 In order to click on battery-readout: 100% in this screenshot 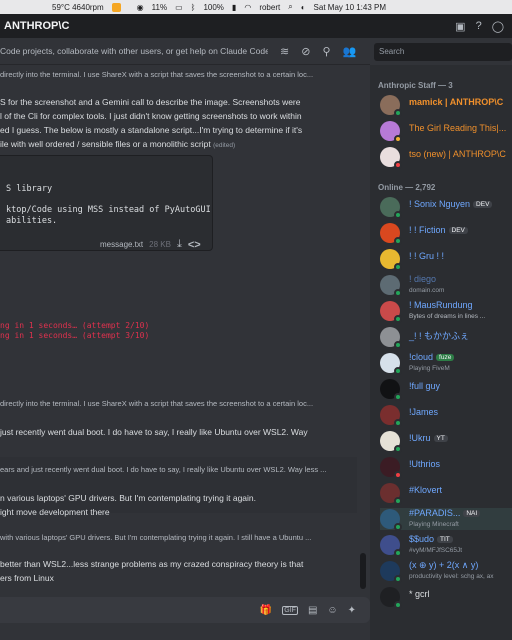, I will do `click(213, 7)`.